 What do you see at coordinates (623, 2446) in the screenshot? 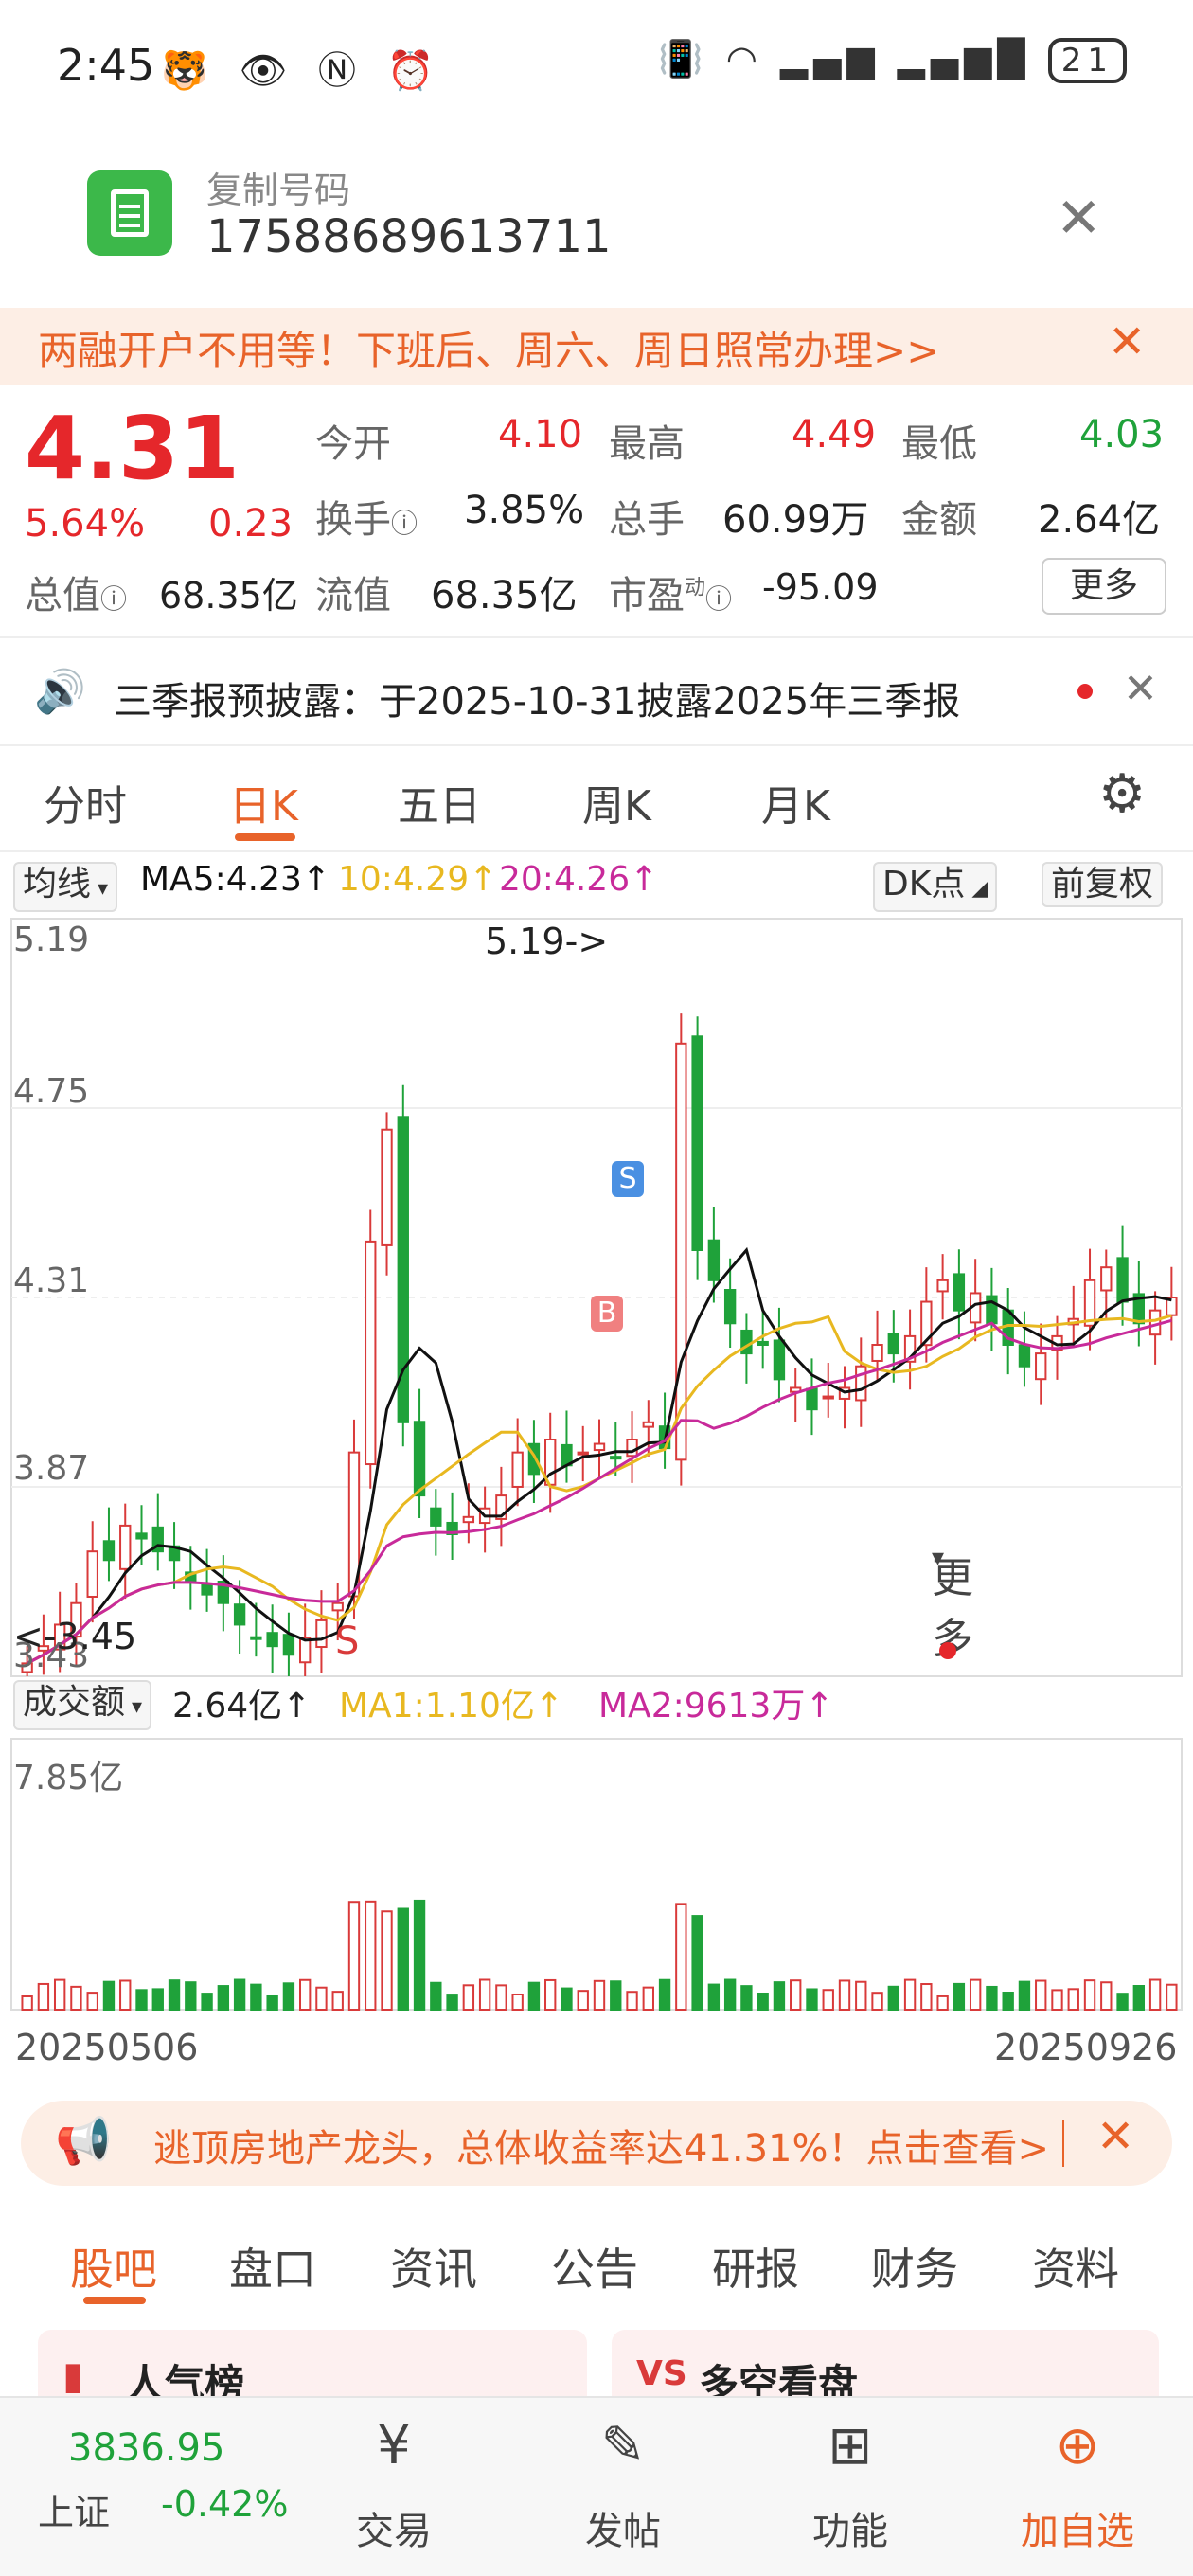
I see `edit-icon: ✎` at bounding box center [623, 2446].